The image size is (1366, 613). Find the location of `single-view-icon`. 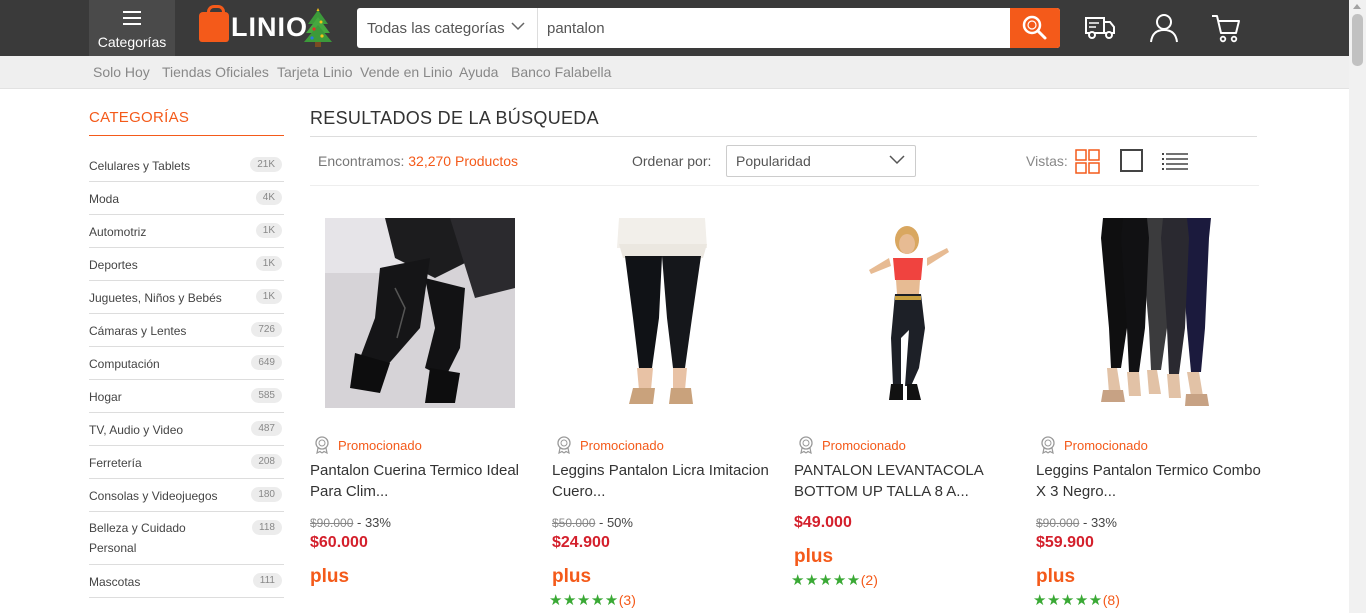

single-view-icon is located at coordinates (1131, 160).